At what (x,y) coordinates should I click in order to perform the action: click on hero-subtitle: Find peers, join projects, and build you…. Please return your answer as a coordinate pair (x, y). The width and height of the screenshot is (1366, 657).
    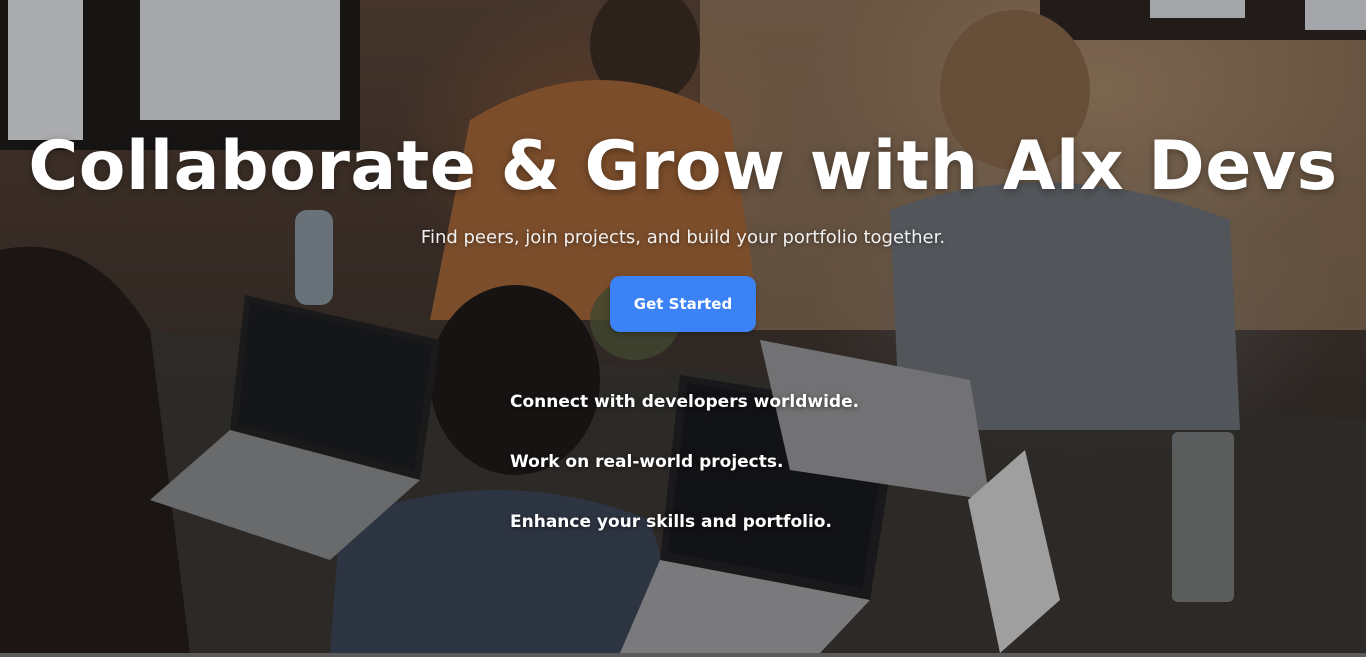
    Looking at the image, I should click on (683, 237).